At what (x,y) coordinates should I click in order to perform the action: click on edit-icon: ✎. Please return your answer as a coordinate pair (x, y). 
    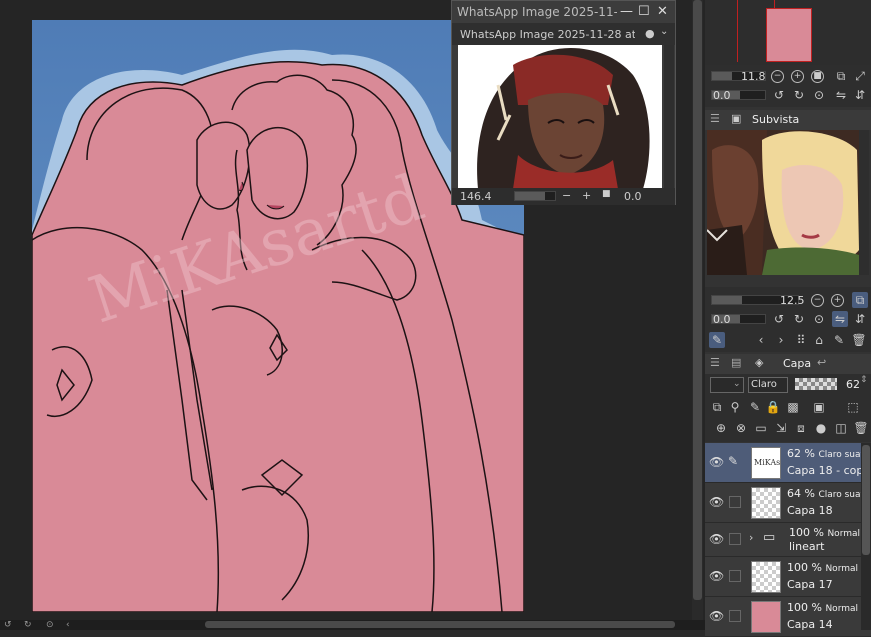
    Looking at the image, I should click on (839, 340).